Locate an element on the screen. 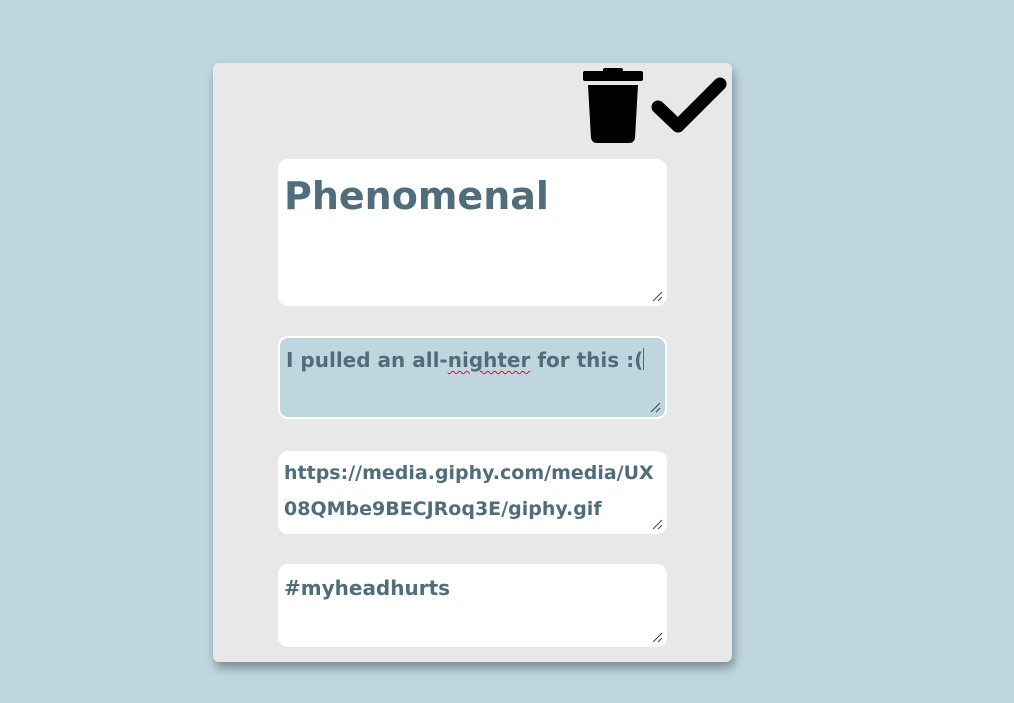 This screenshot has height=703, width=1014. tags-text: #myheadhurts is located at coordinates (367, 588).